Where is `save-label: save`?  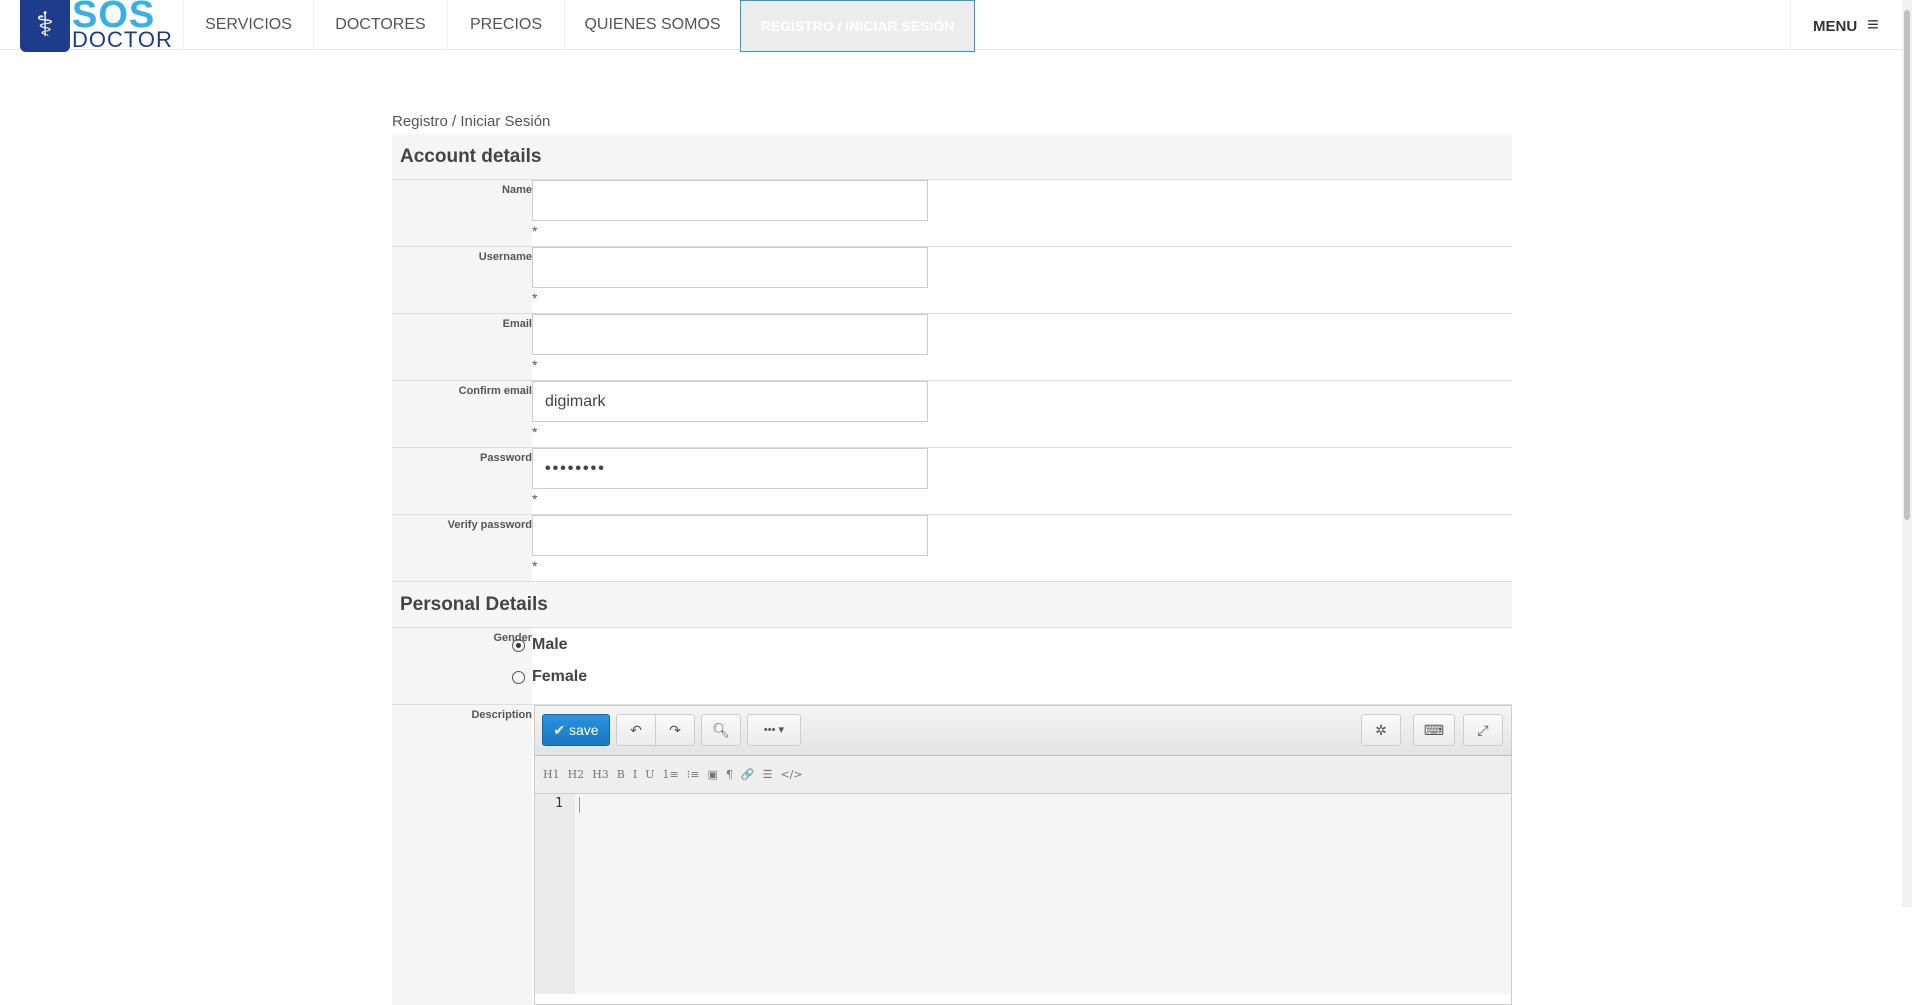
save-label: save is located at coordinates (584, 730).